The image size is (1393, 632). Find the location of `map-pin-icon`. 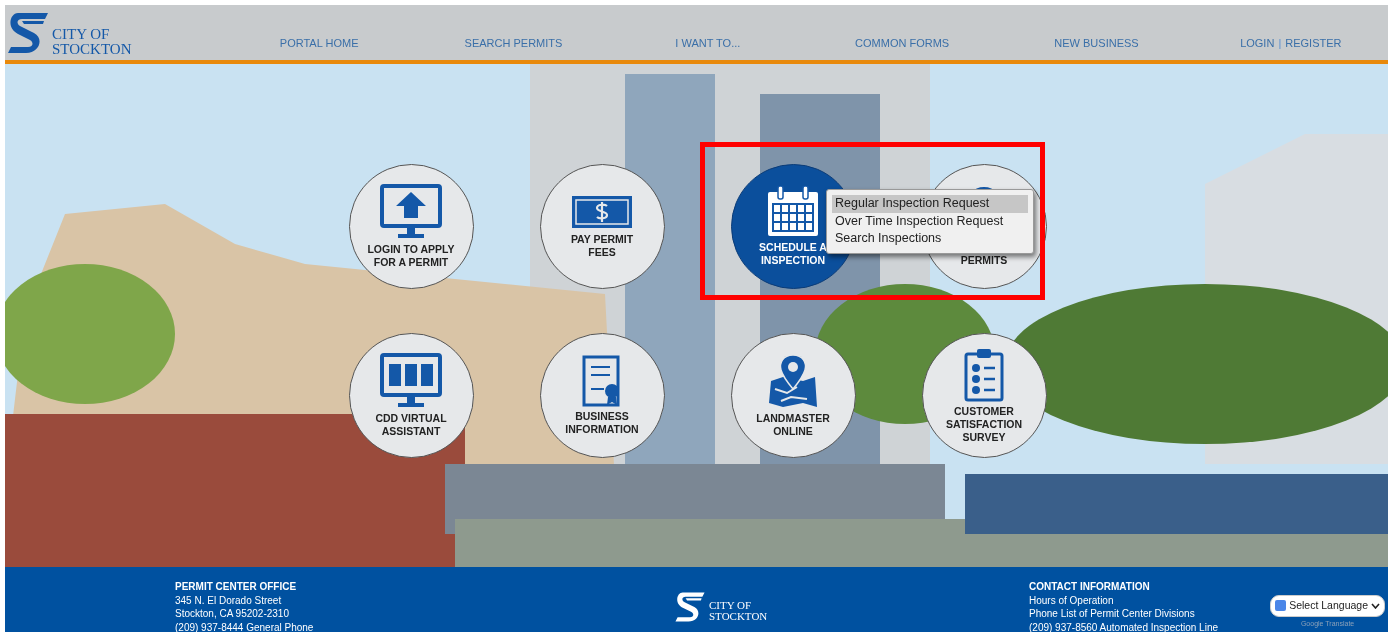

map-pin-icon is located at coordinates (793, 381).